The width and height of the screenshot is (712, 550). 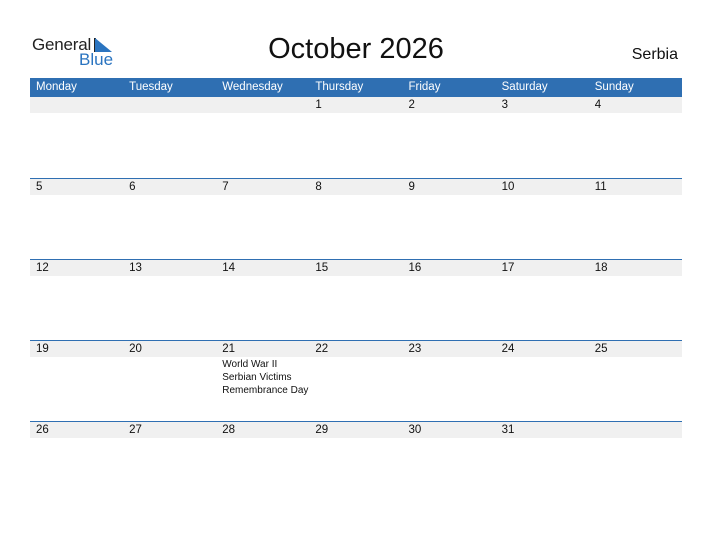 What do you see at coordinates (356, 137) in the screenshot?
I see `week-row: 1 2 3 4` at bounding box center [356, 137].